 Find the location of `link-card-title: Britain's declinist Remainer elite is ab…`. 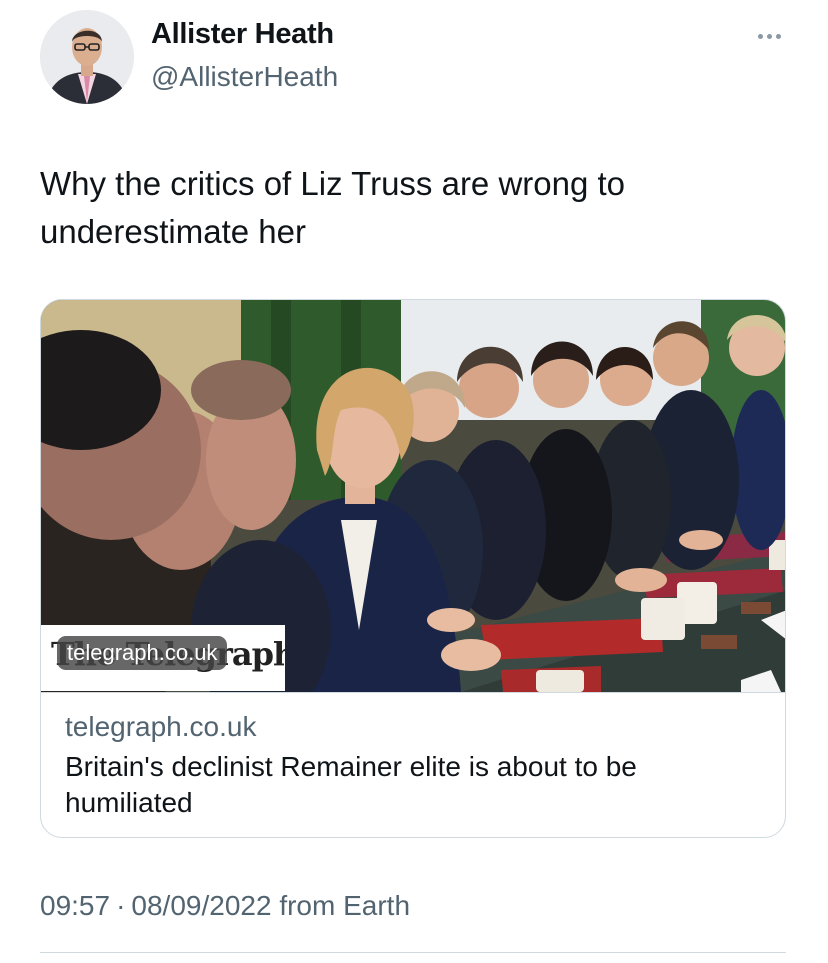

link-card-title: Britain's declinist Remainer elite is ab… is located at coordinates (351, 784).